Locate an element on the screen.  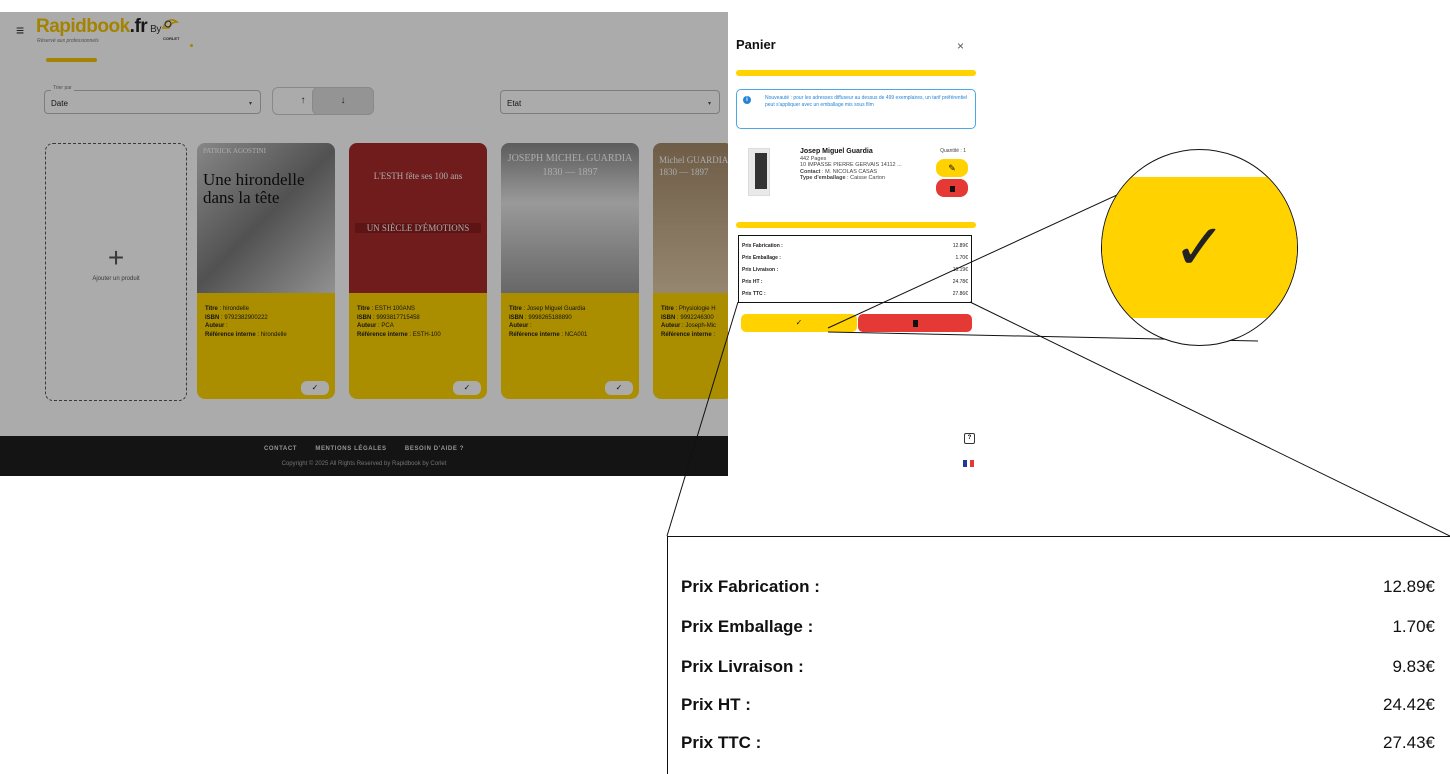
product-author: Joseph-Mic is located at coordinates (701, 326).